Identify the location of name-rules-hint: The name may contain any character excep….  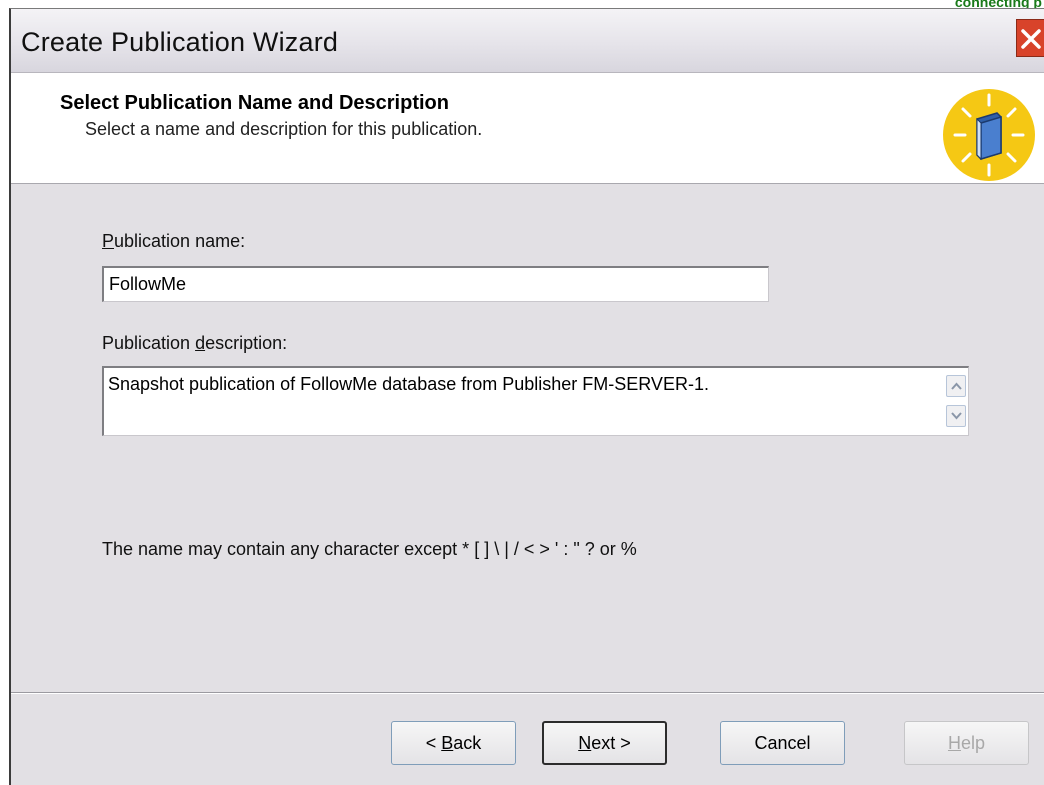
(369, 549).